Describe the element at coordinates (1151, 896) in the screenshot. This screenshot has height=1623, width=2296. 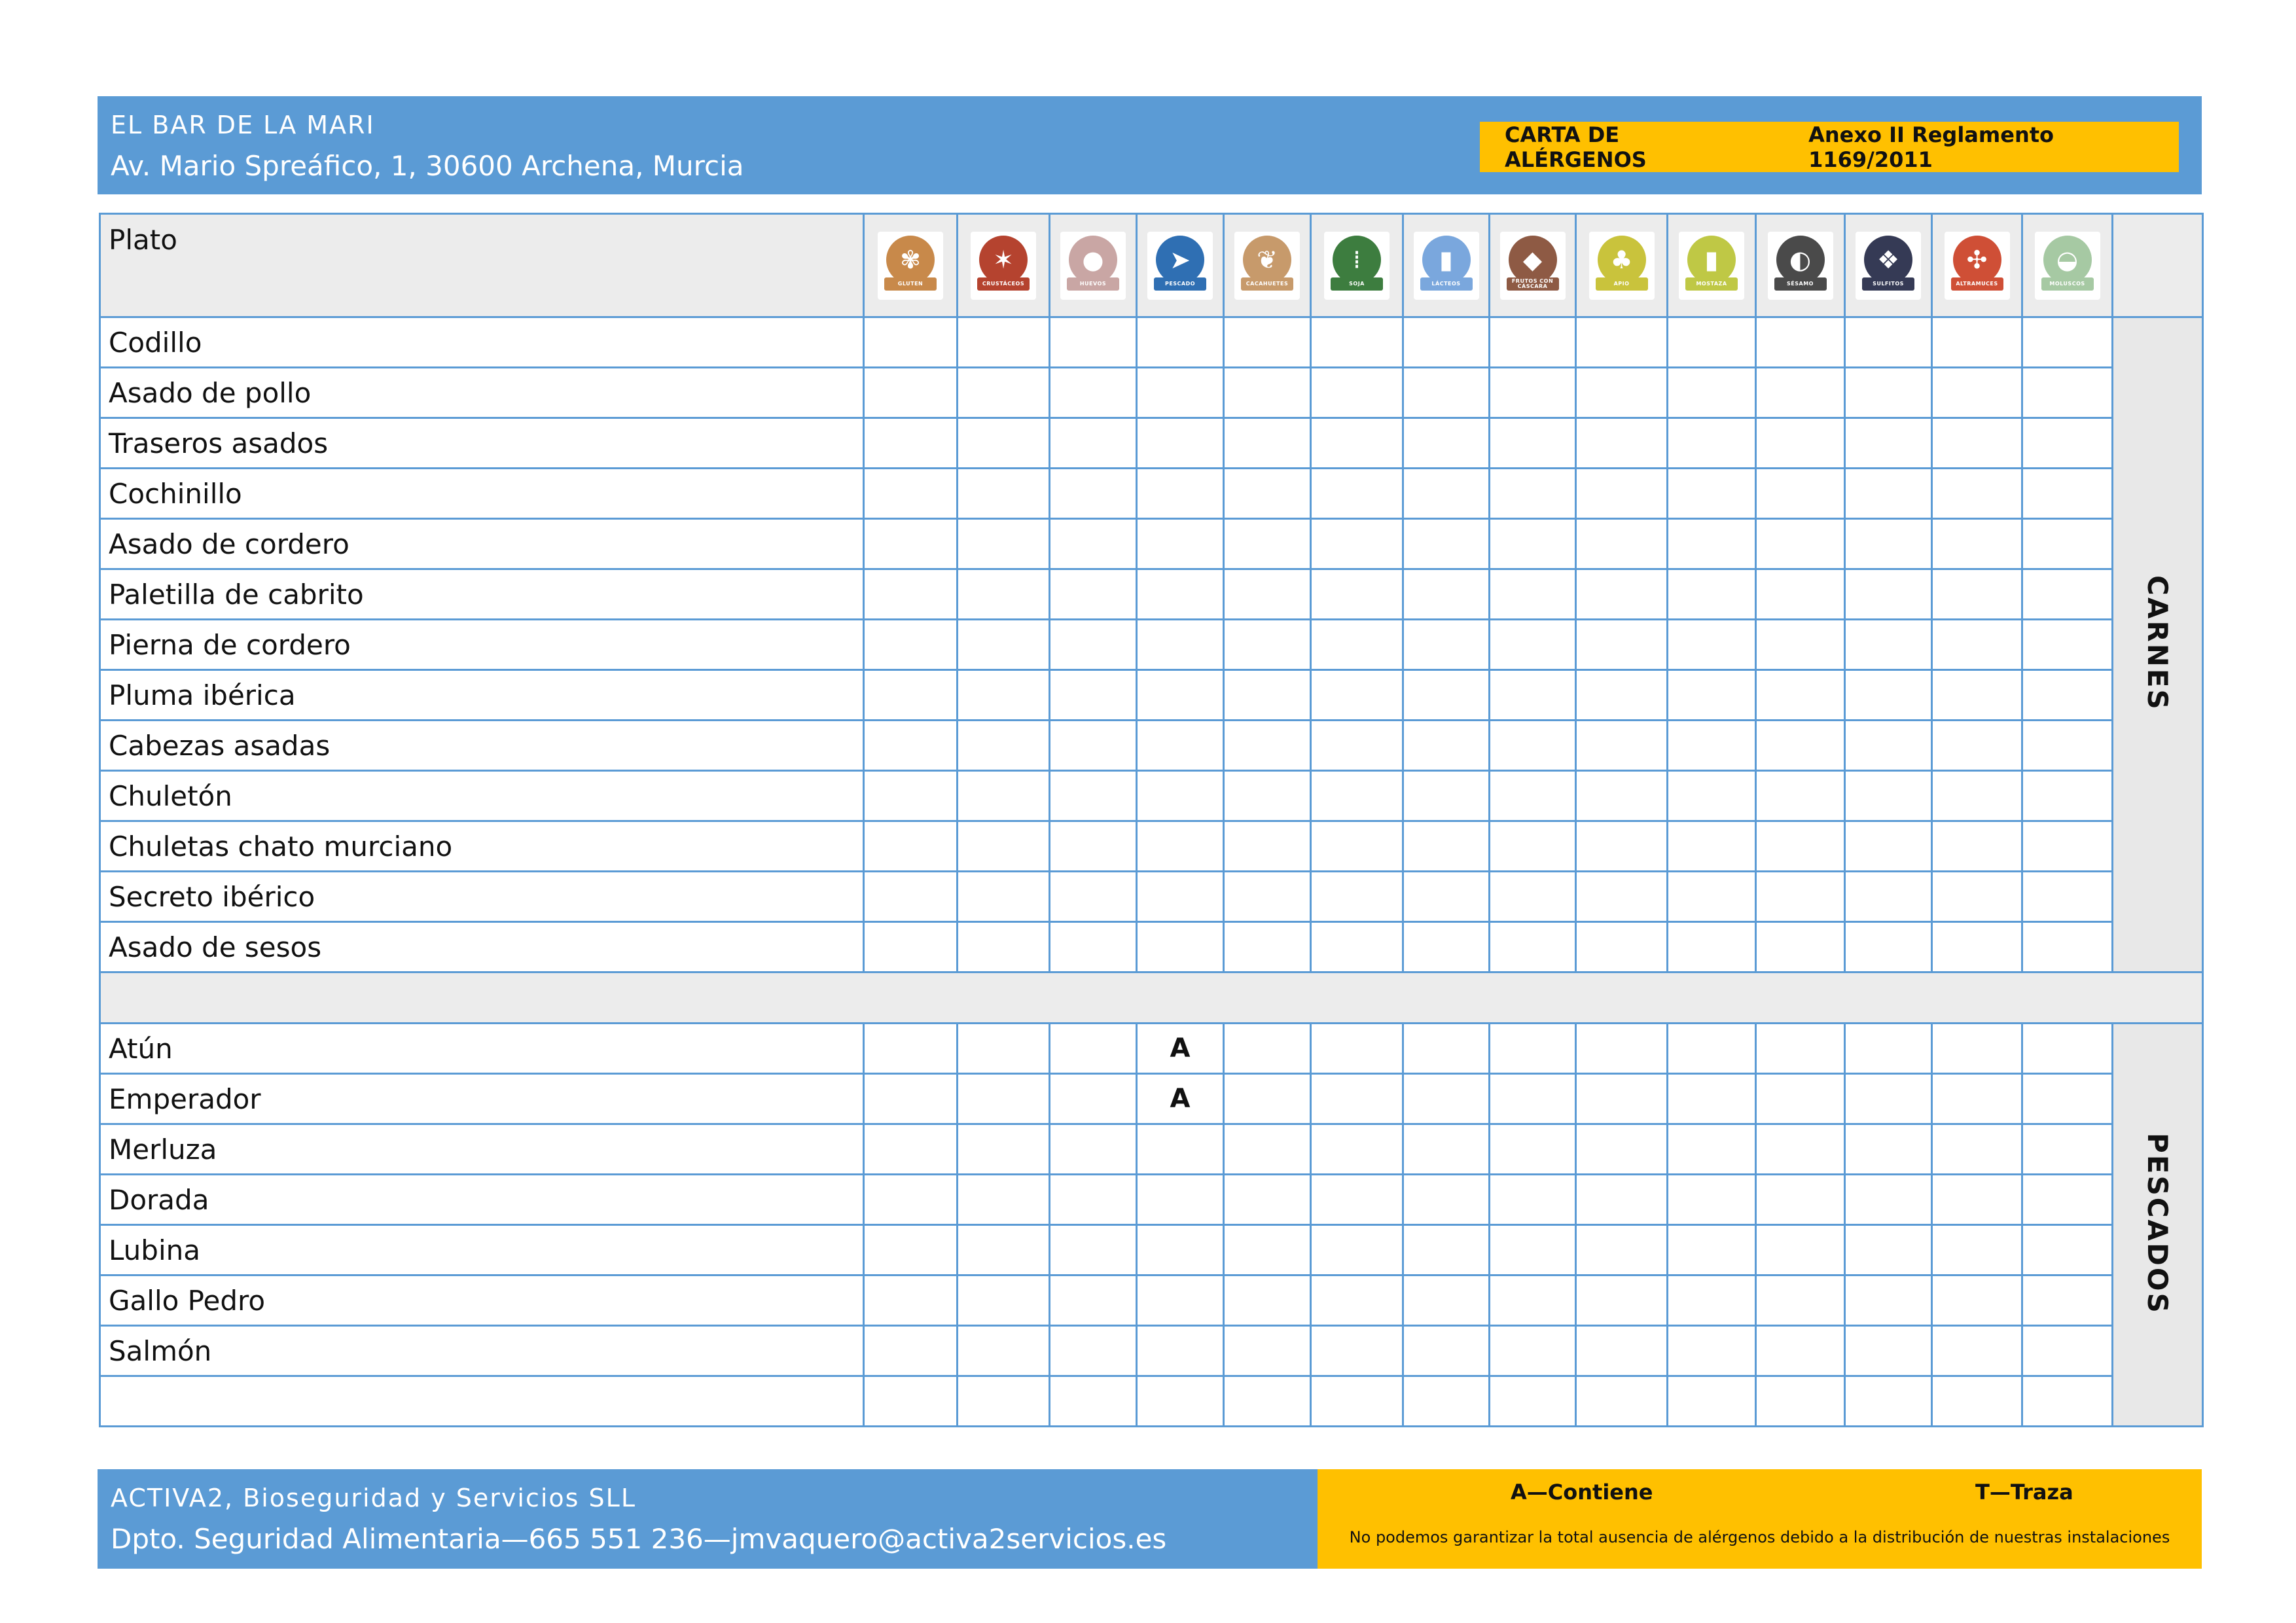
I see `table-row: Secreto ibérico` at that location.